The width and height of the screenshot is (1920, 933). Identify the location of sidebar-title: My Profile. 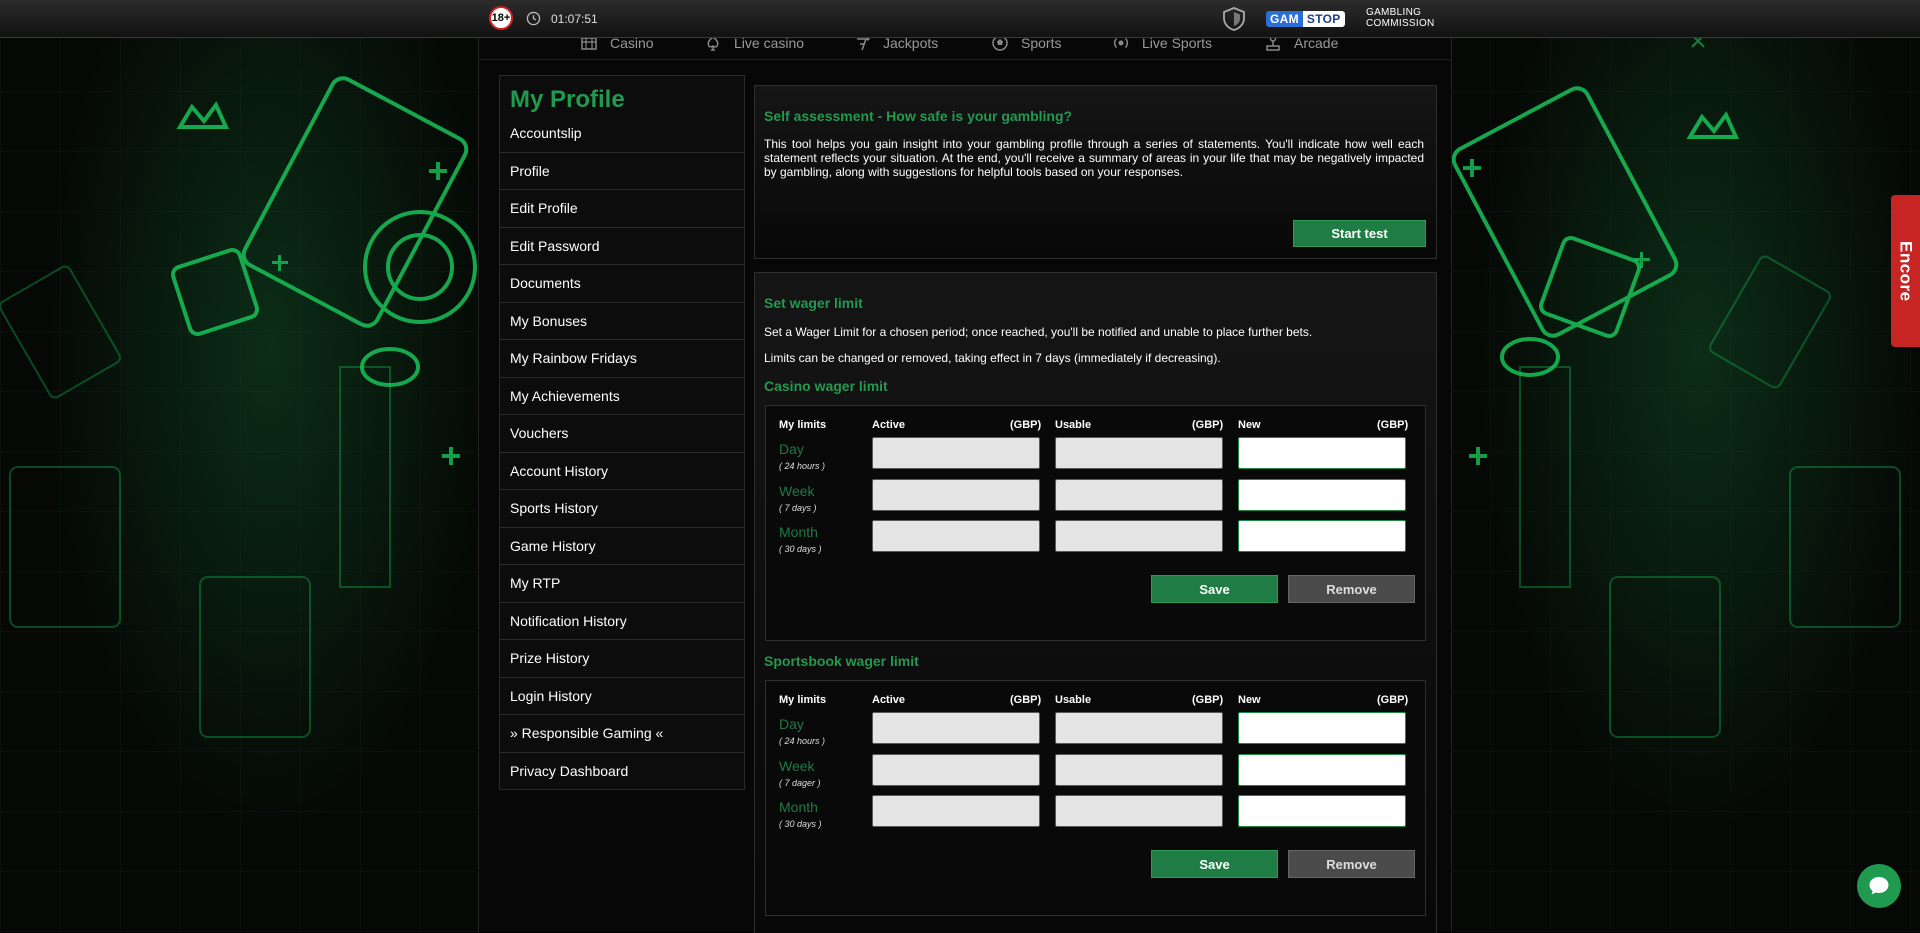
(567, 99).